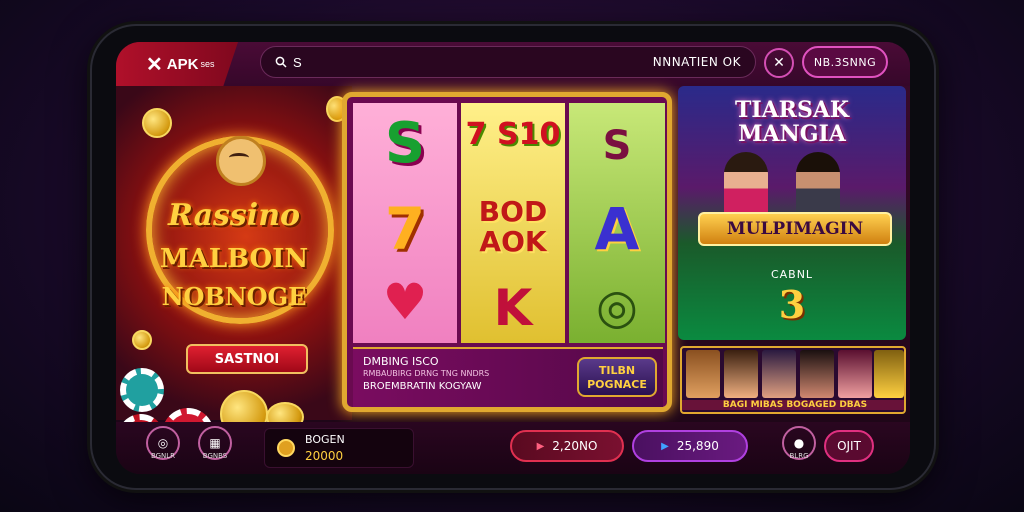 This screenshot has width=1024, height=512. I want to click on search-placeholder: S, so click(297, 62).